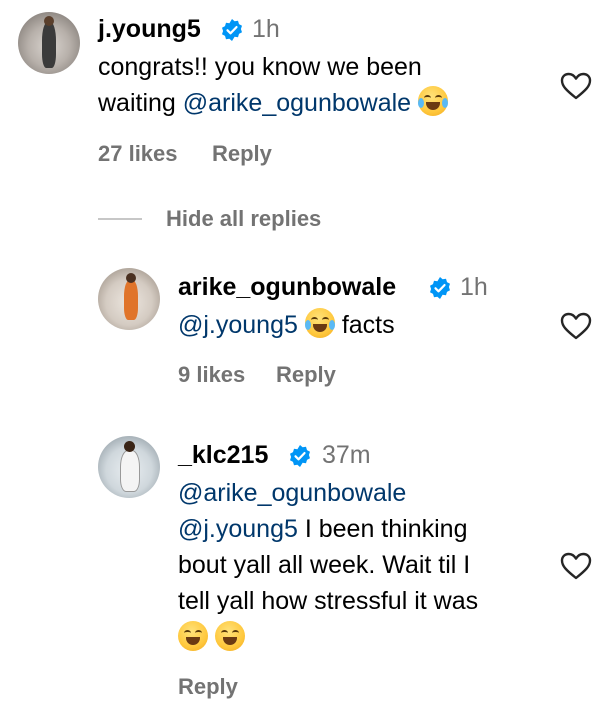 This screenshot has width=614, height=701. I want to click on comment-text-line: @j.young5 facts, so click(286, 325).